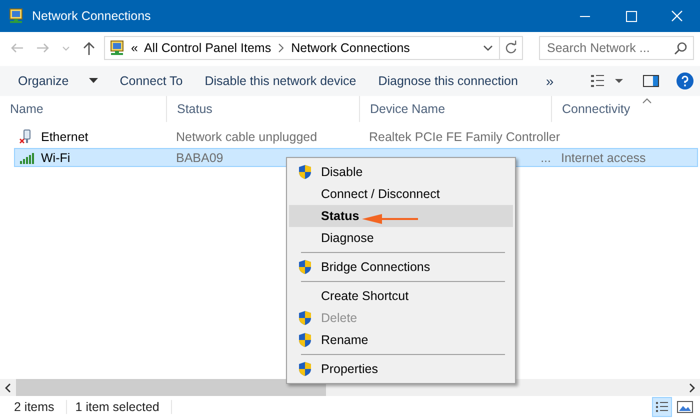 The width and height of the screenshot is (700, 418). What do you see at coordinates (401, 340) in the screenshot?
I see `menu-item: Rename` at bounding box center [401, 340].